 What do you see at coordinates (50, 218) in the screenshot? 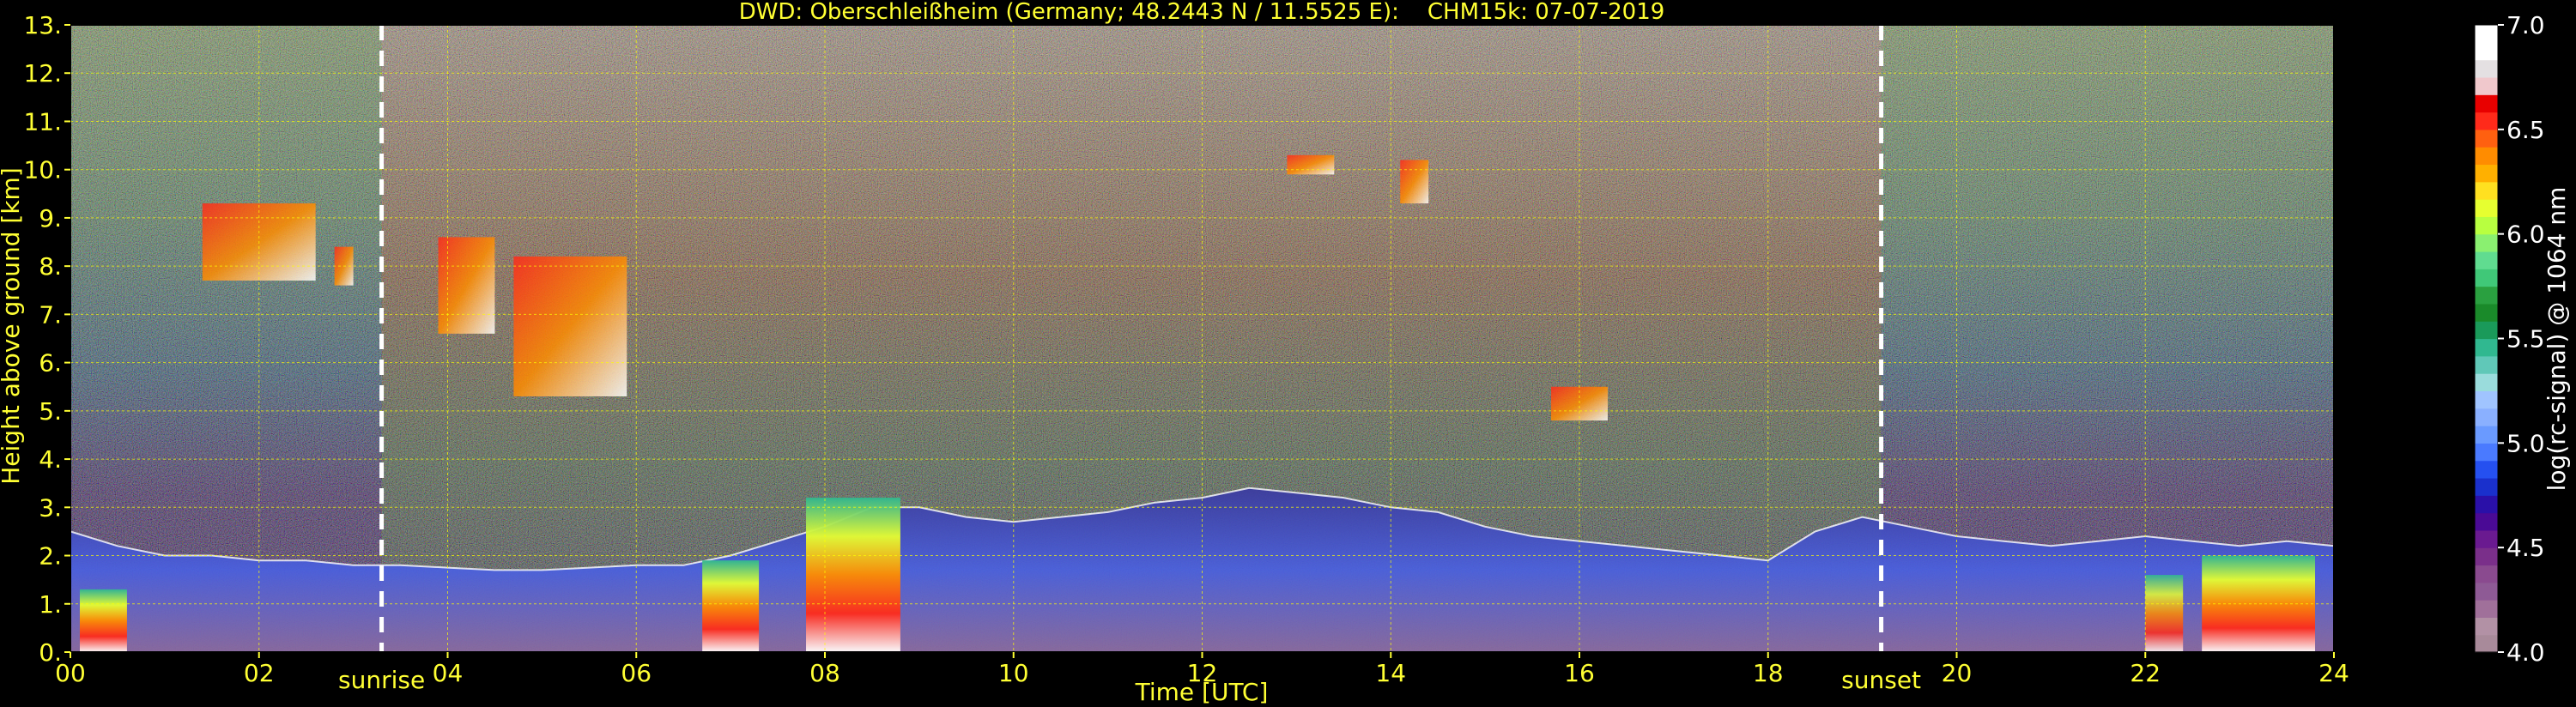
I see `y-tick-label: 9.` at bounding box center [50, 218].